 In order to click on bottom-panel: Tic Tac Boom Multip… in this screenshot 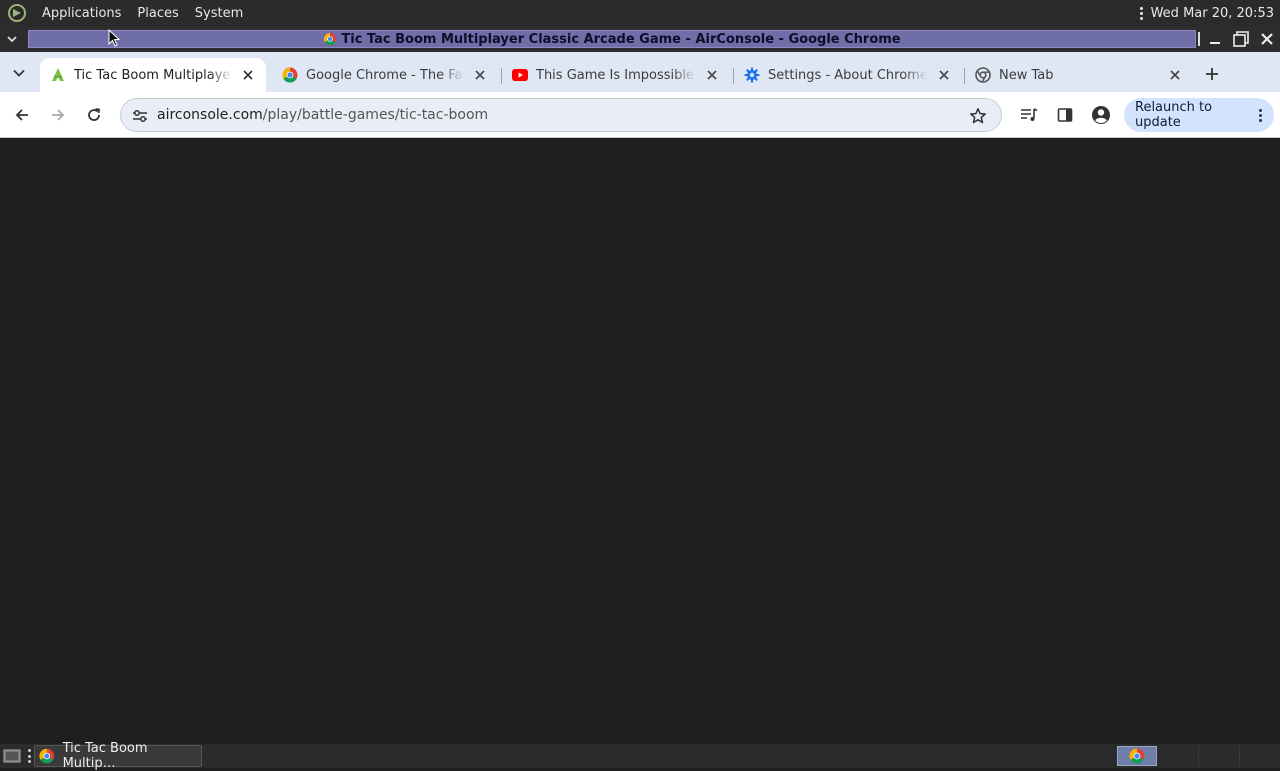, I will do `click(640, 756)`.